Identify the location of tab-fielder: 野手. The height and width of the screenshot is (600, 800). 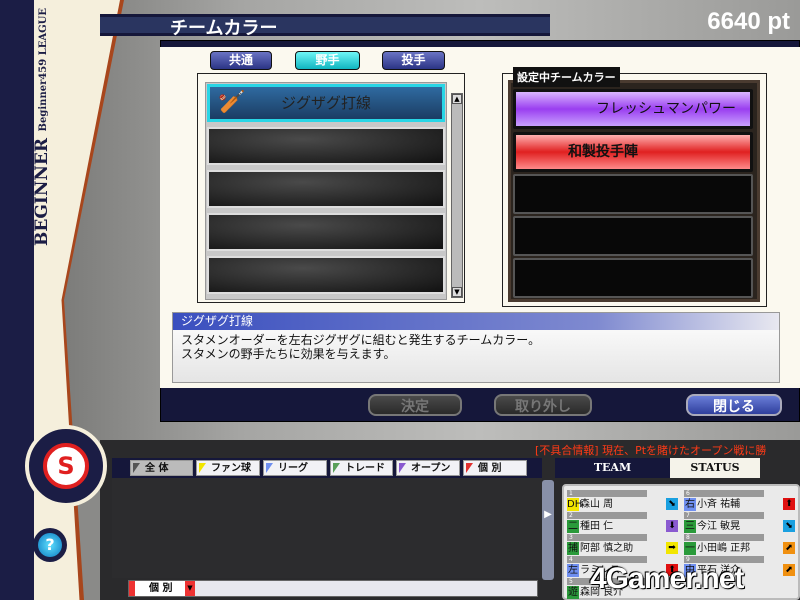
(327, 60).